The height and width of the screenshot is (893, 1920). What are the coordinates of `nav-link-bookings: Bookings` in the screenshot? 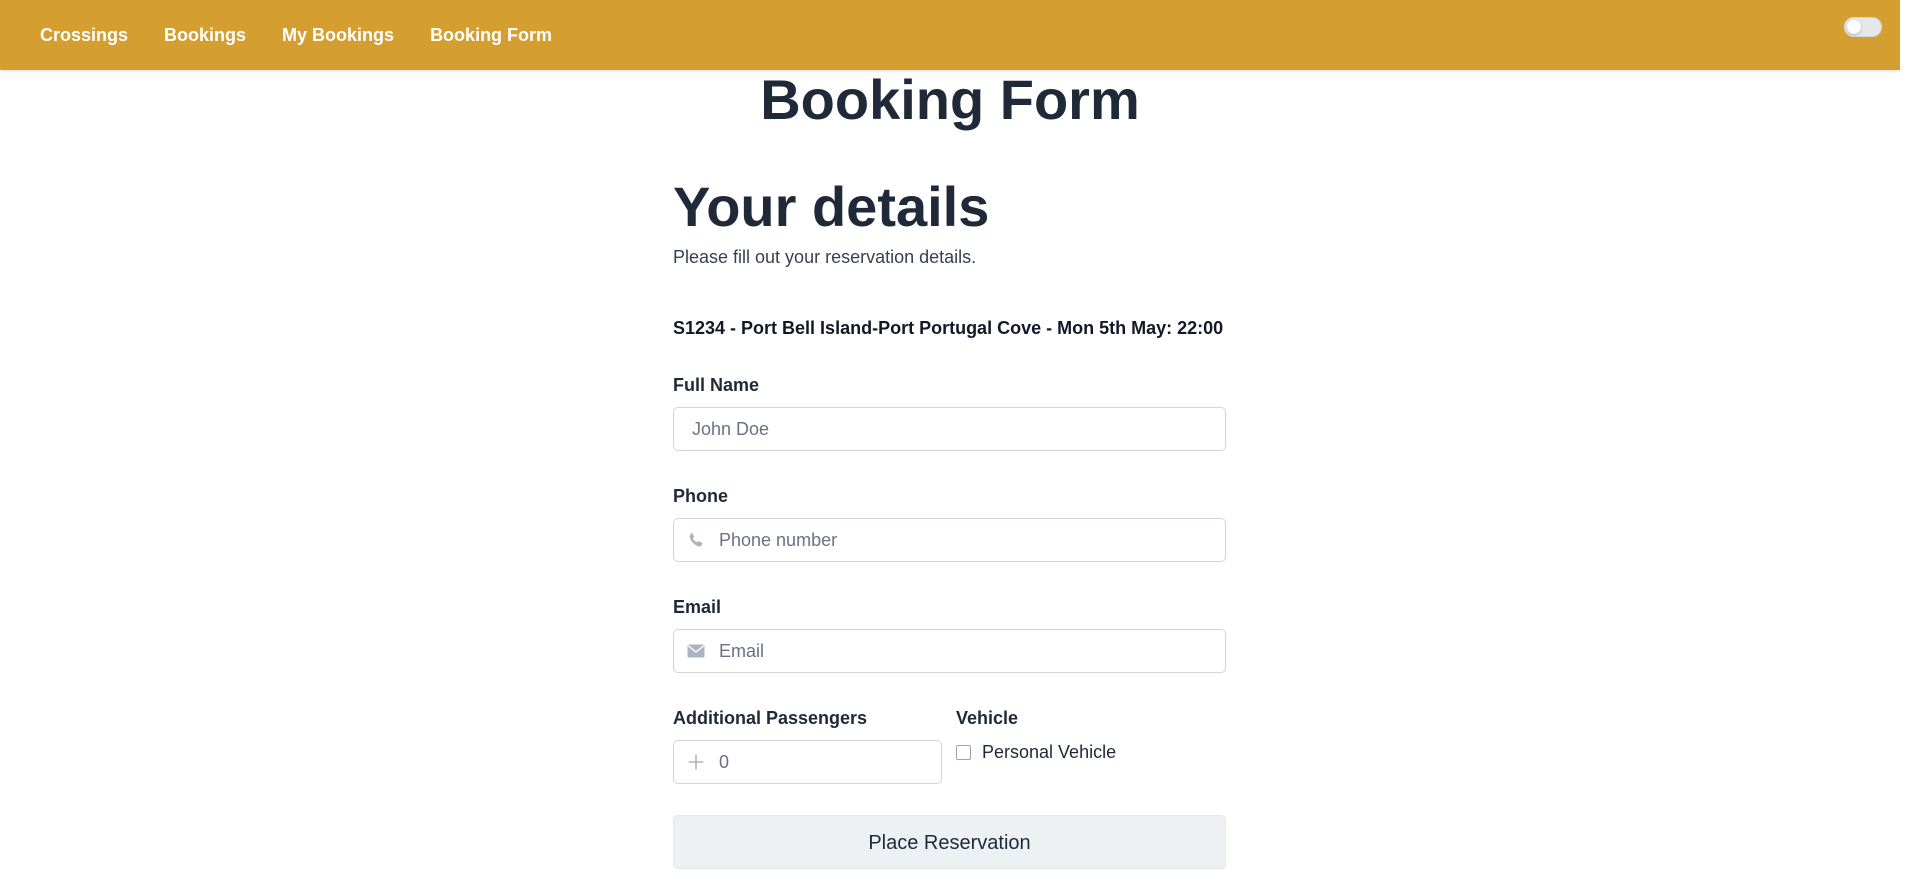 It's located at (205, 35).